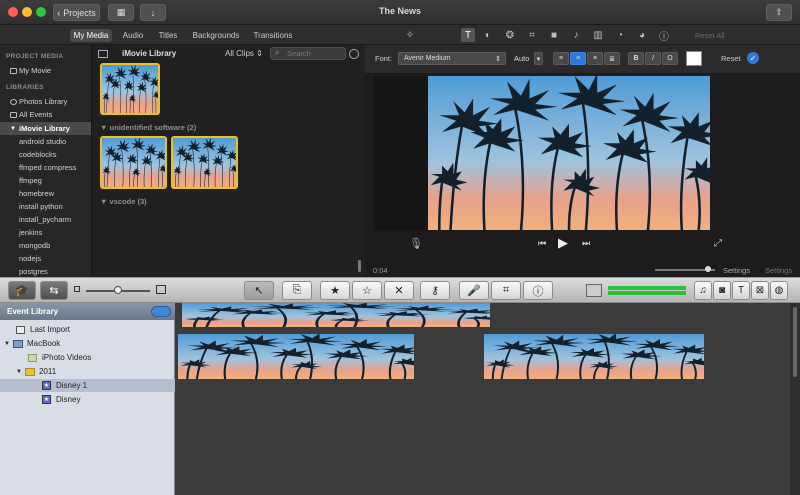 Image resolution: width=800 pixels, height=495 pixels. I want to click on event-row: ★ Disney 1, so click(87, 385).